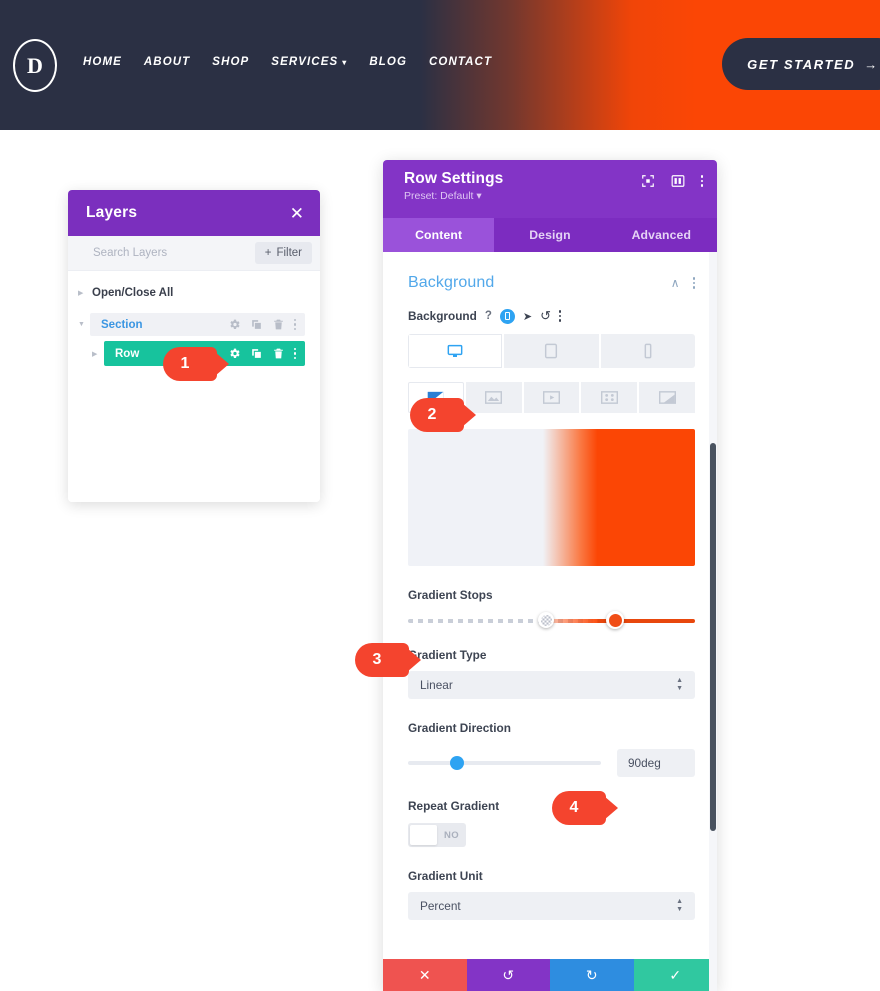 The height and width of the screenshot is (991, 880). Describe the element at coordinates (439, 196) in the screenshot. I see `preset-label: Preset: Default` at that location.